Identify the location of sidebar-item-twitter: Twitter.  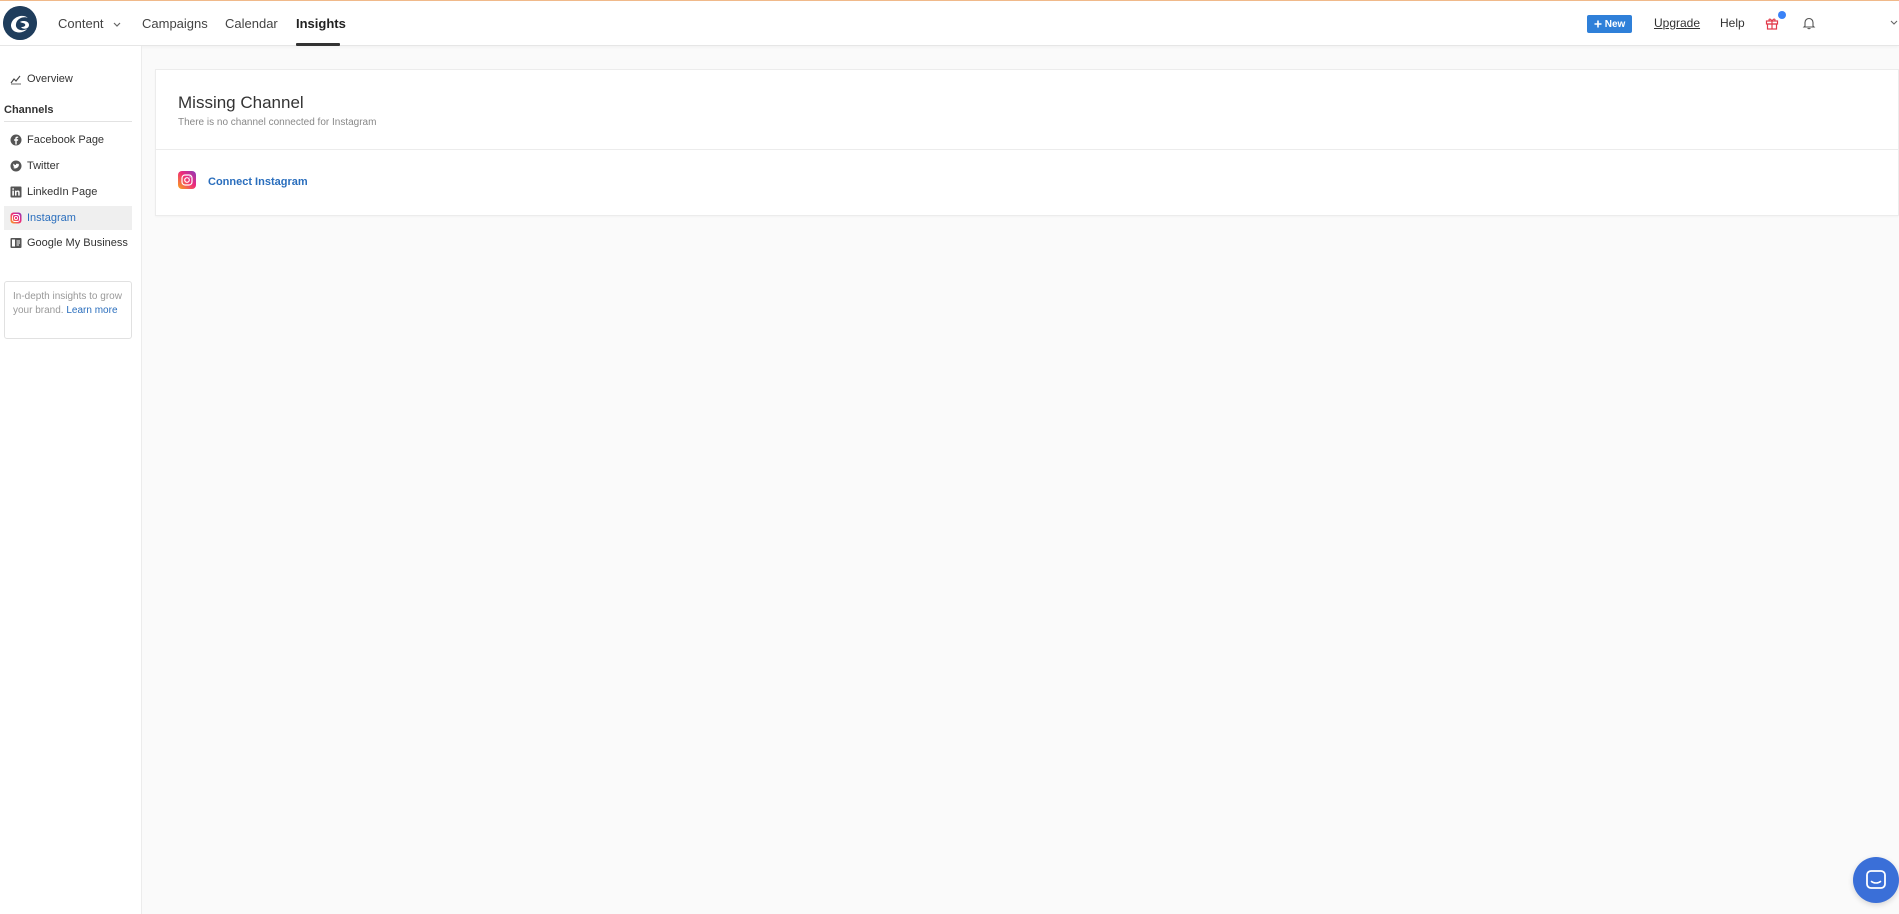
(68, 166).